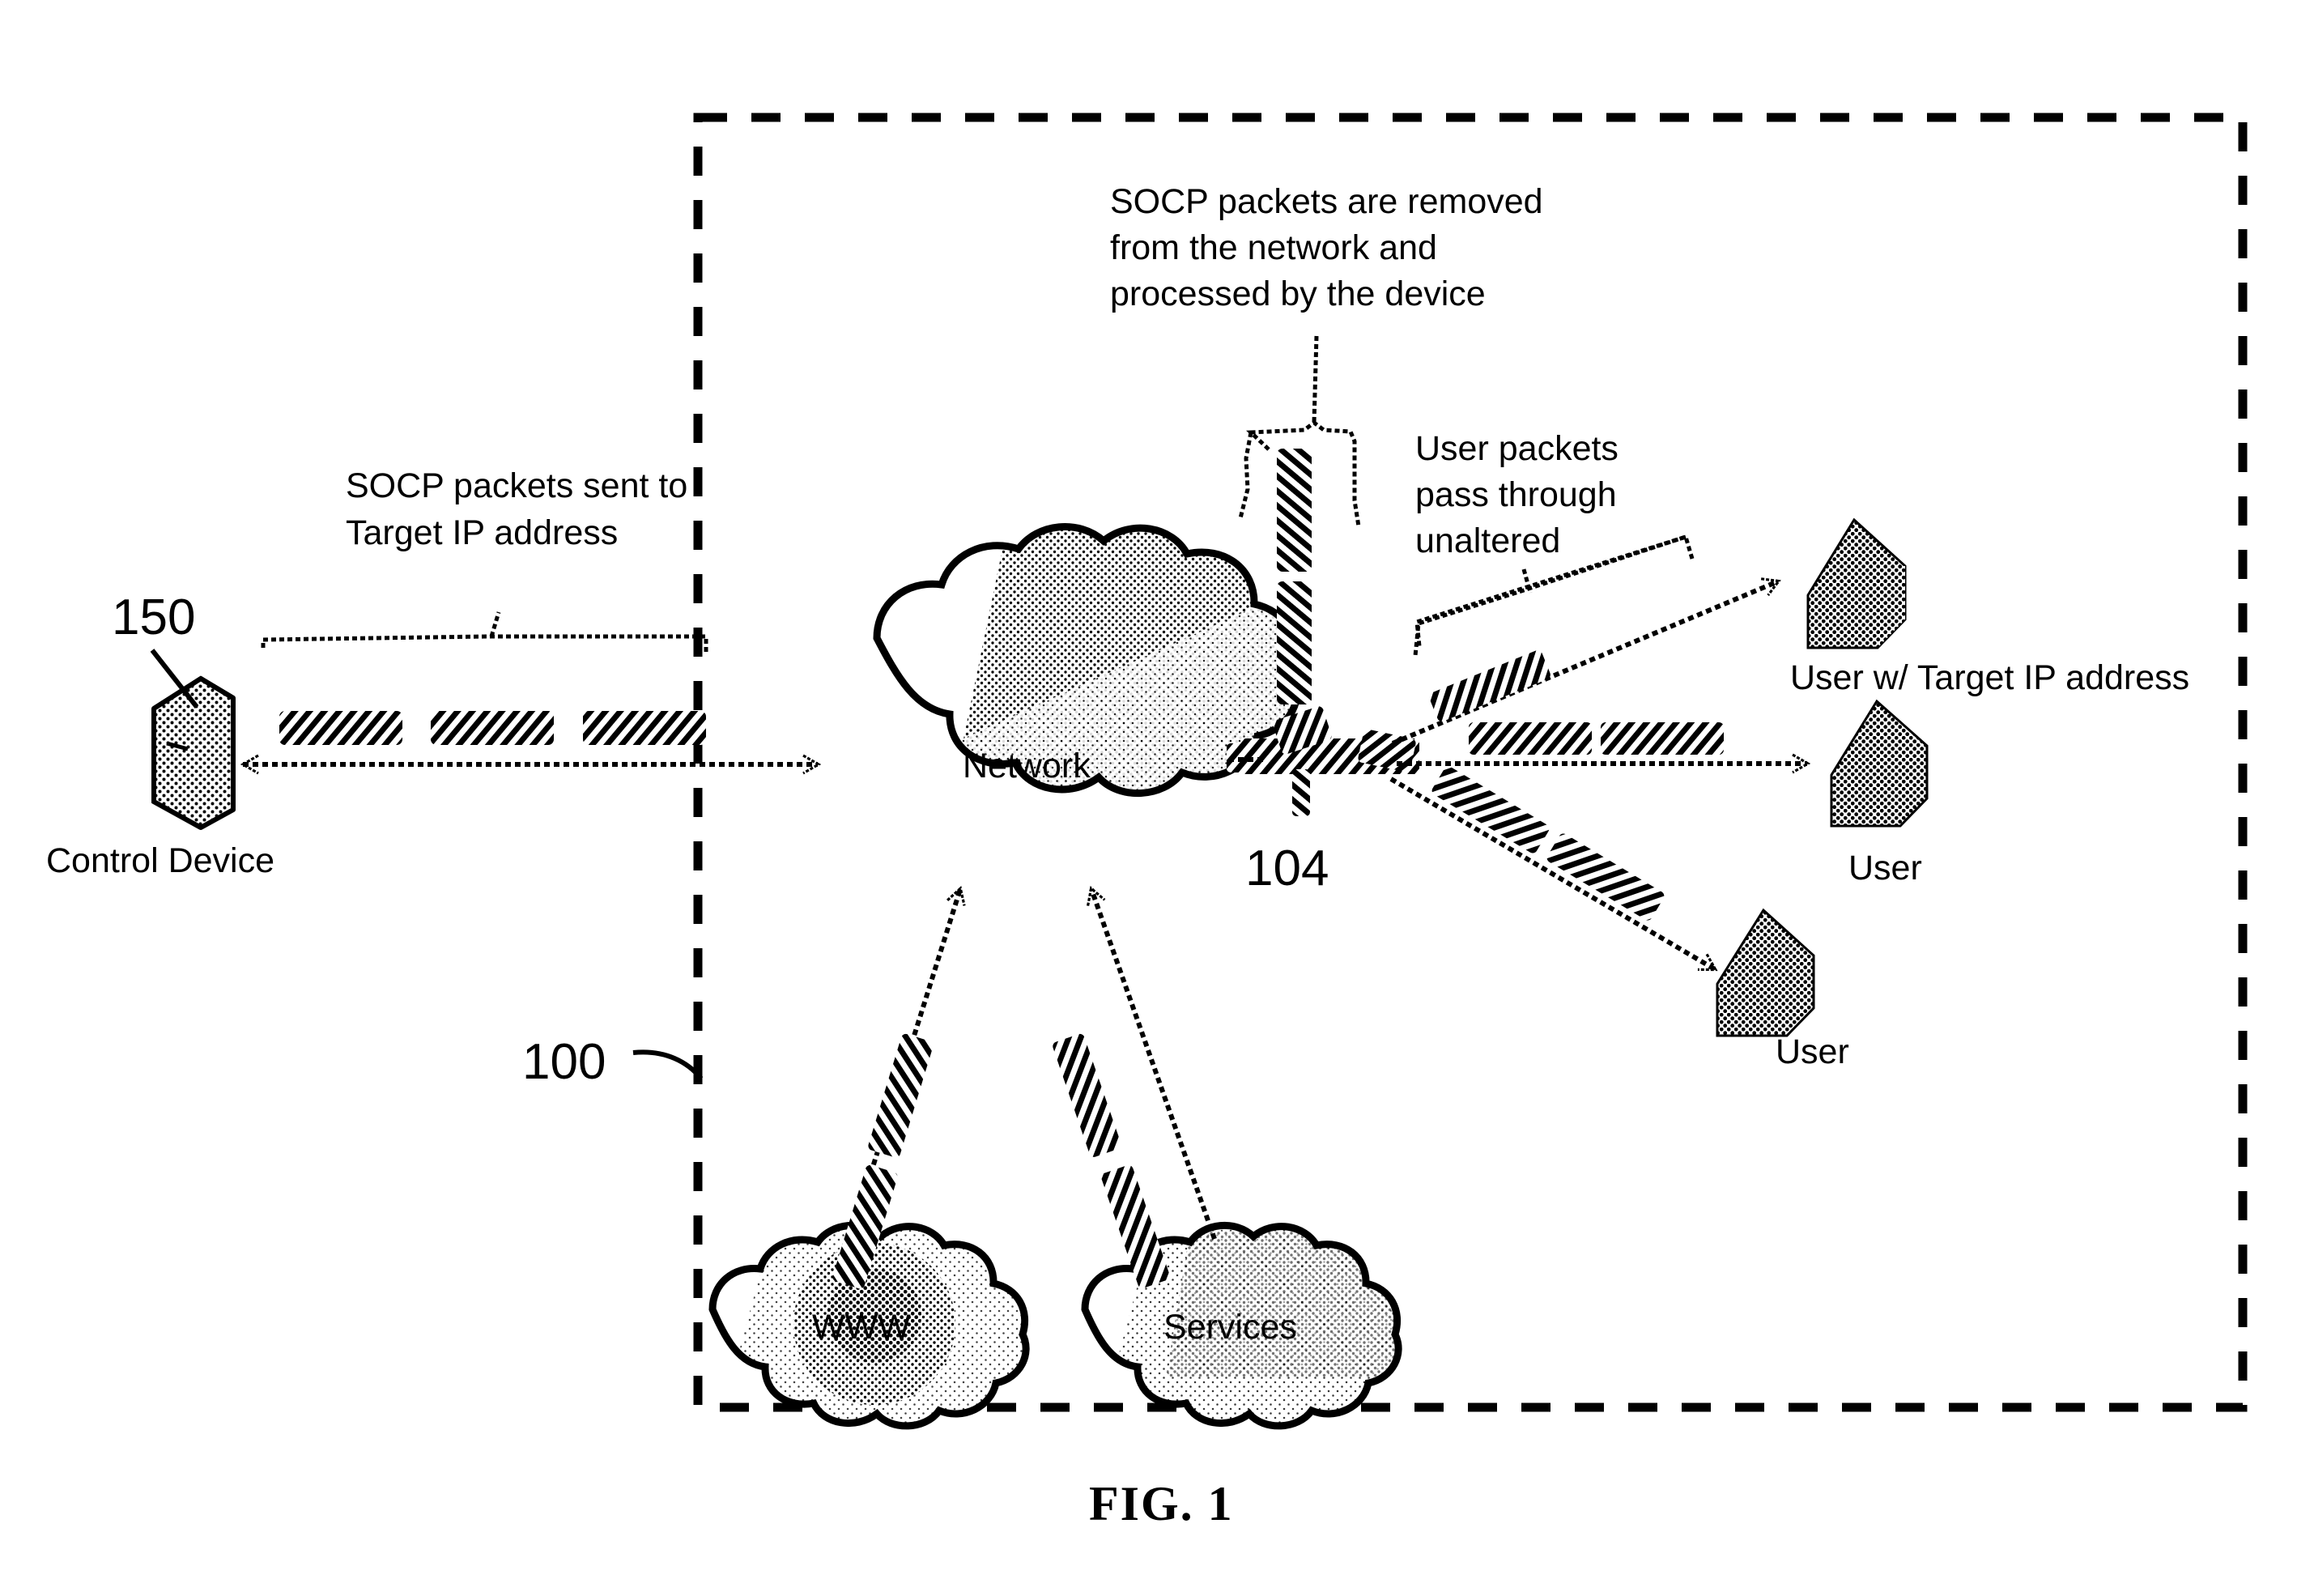 Image resolution: width=2297 pixels, height=1596 pixels. Describe the element at coordinates (1989, 607) in the screenshot. I see `user-target-node: User w/ Target IP address` at that location.